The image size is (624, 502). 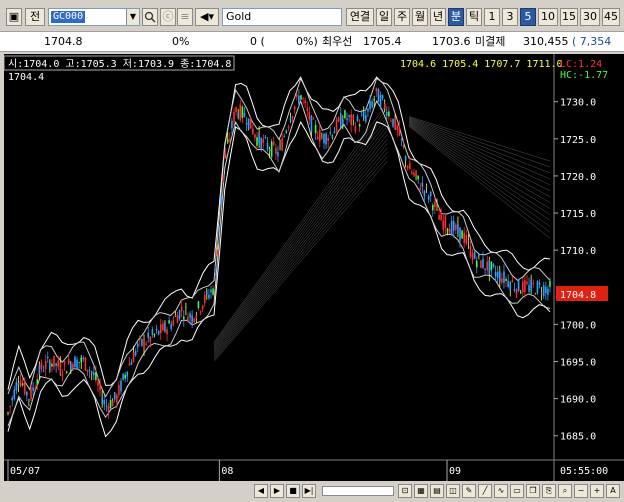 What do you see at coordinates (613, 491) in the screenshot?
I see `font-icon: A` at bounding box center [613, 491].